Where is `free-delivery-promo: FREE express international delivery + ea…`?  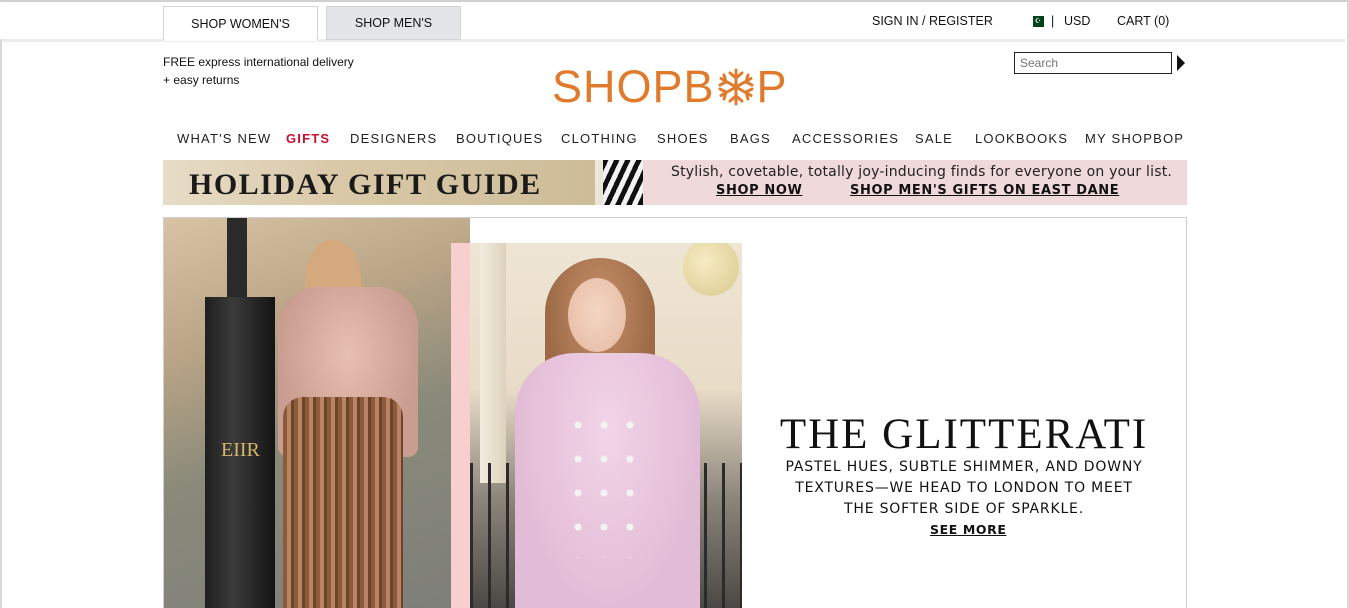 free-delivery-promo: FREE express international delivery + ea… is located at coordinates (258, 71).